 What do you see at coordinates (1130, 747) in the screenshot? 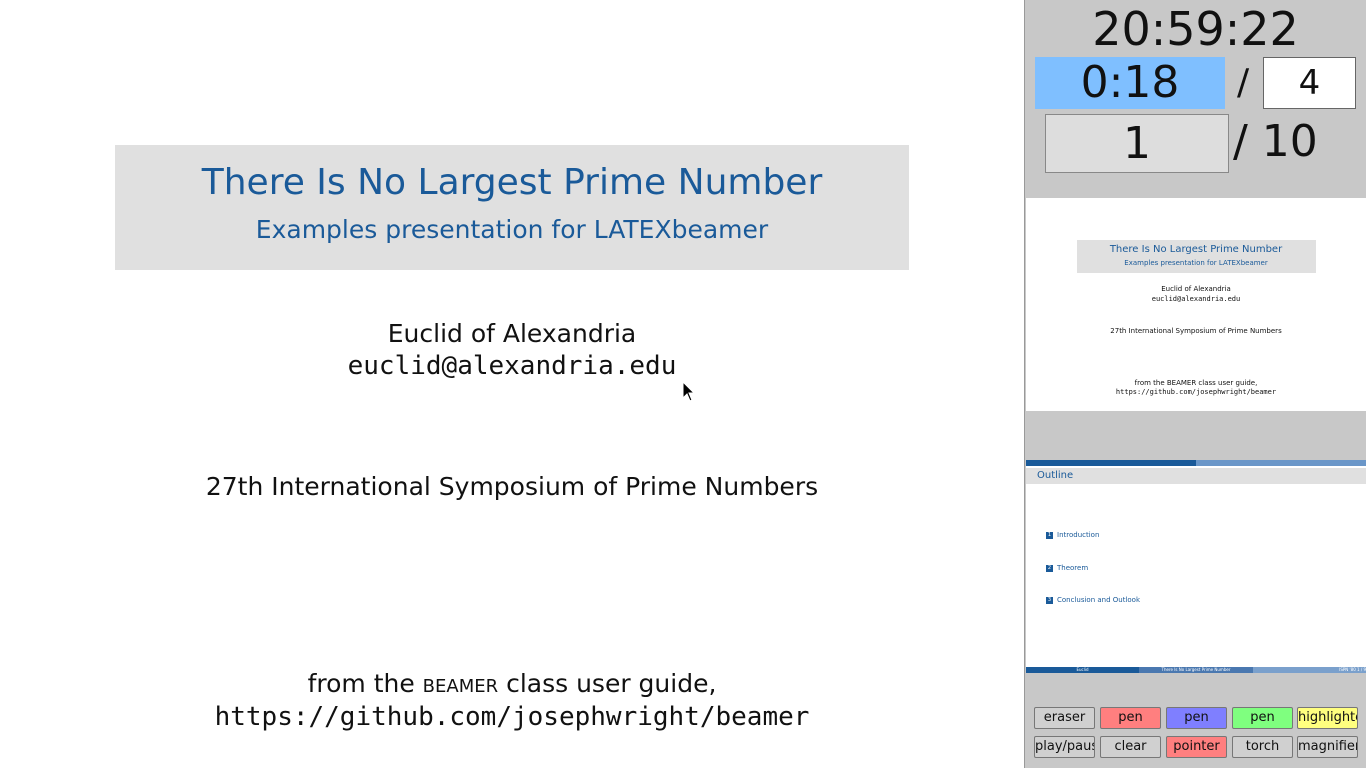
I see `clear-button: clear` at bounding box center [1130, 747].